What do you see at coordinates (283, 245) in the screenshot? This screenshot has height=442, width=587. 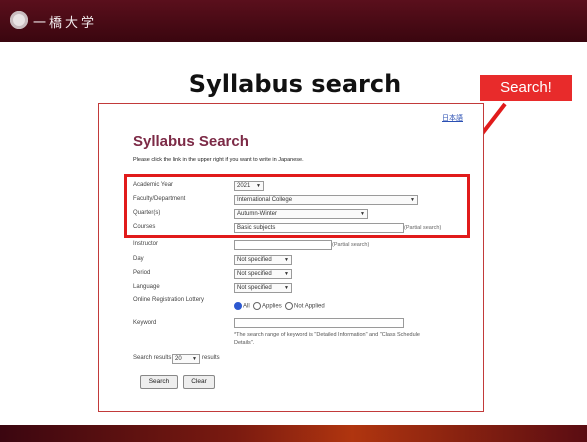 I see `instructor-input` at bounding box center [283, 245].